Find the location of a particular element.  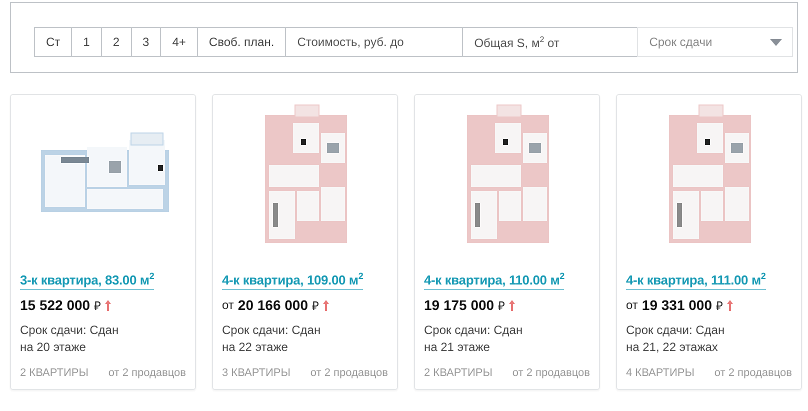

floor-text: на 22 этаже is located at coordinates (255, 347).